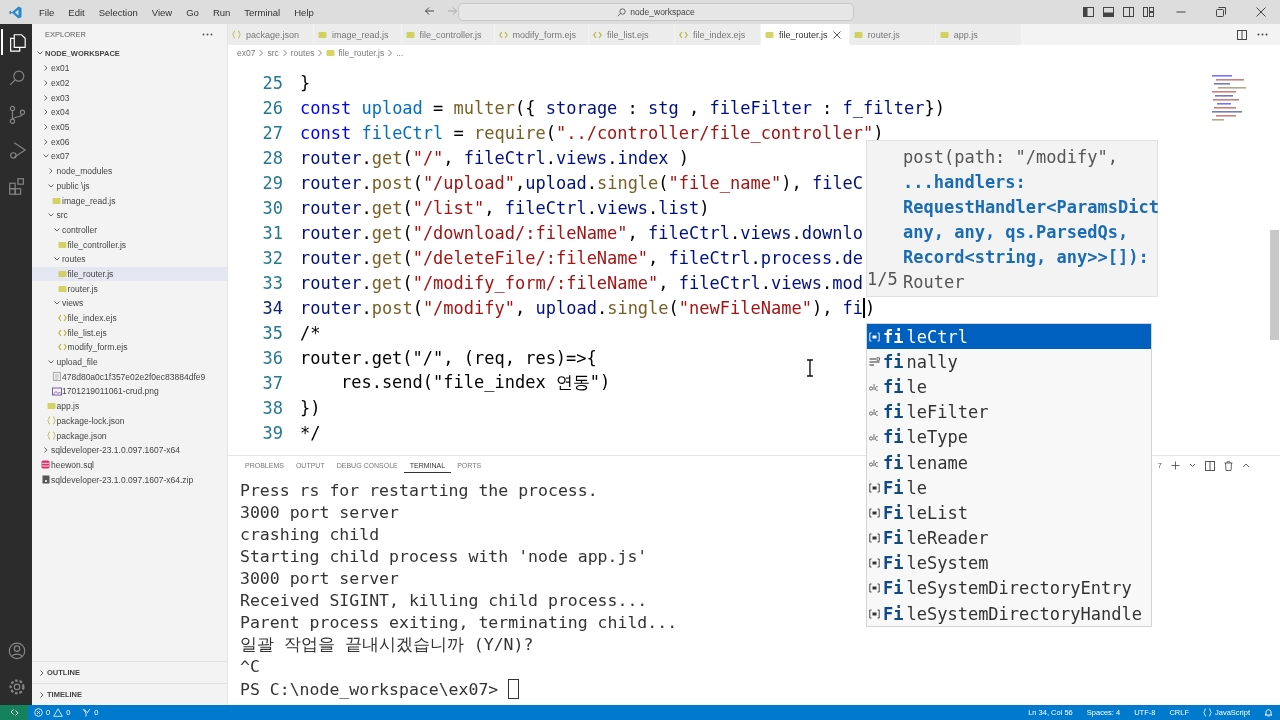 This screenshot has height=720, width=1280. Describe the element at coordinates (129, 98) in the screenshot. I see `tree-item: ex03` at that location.